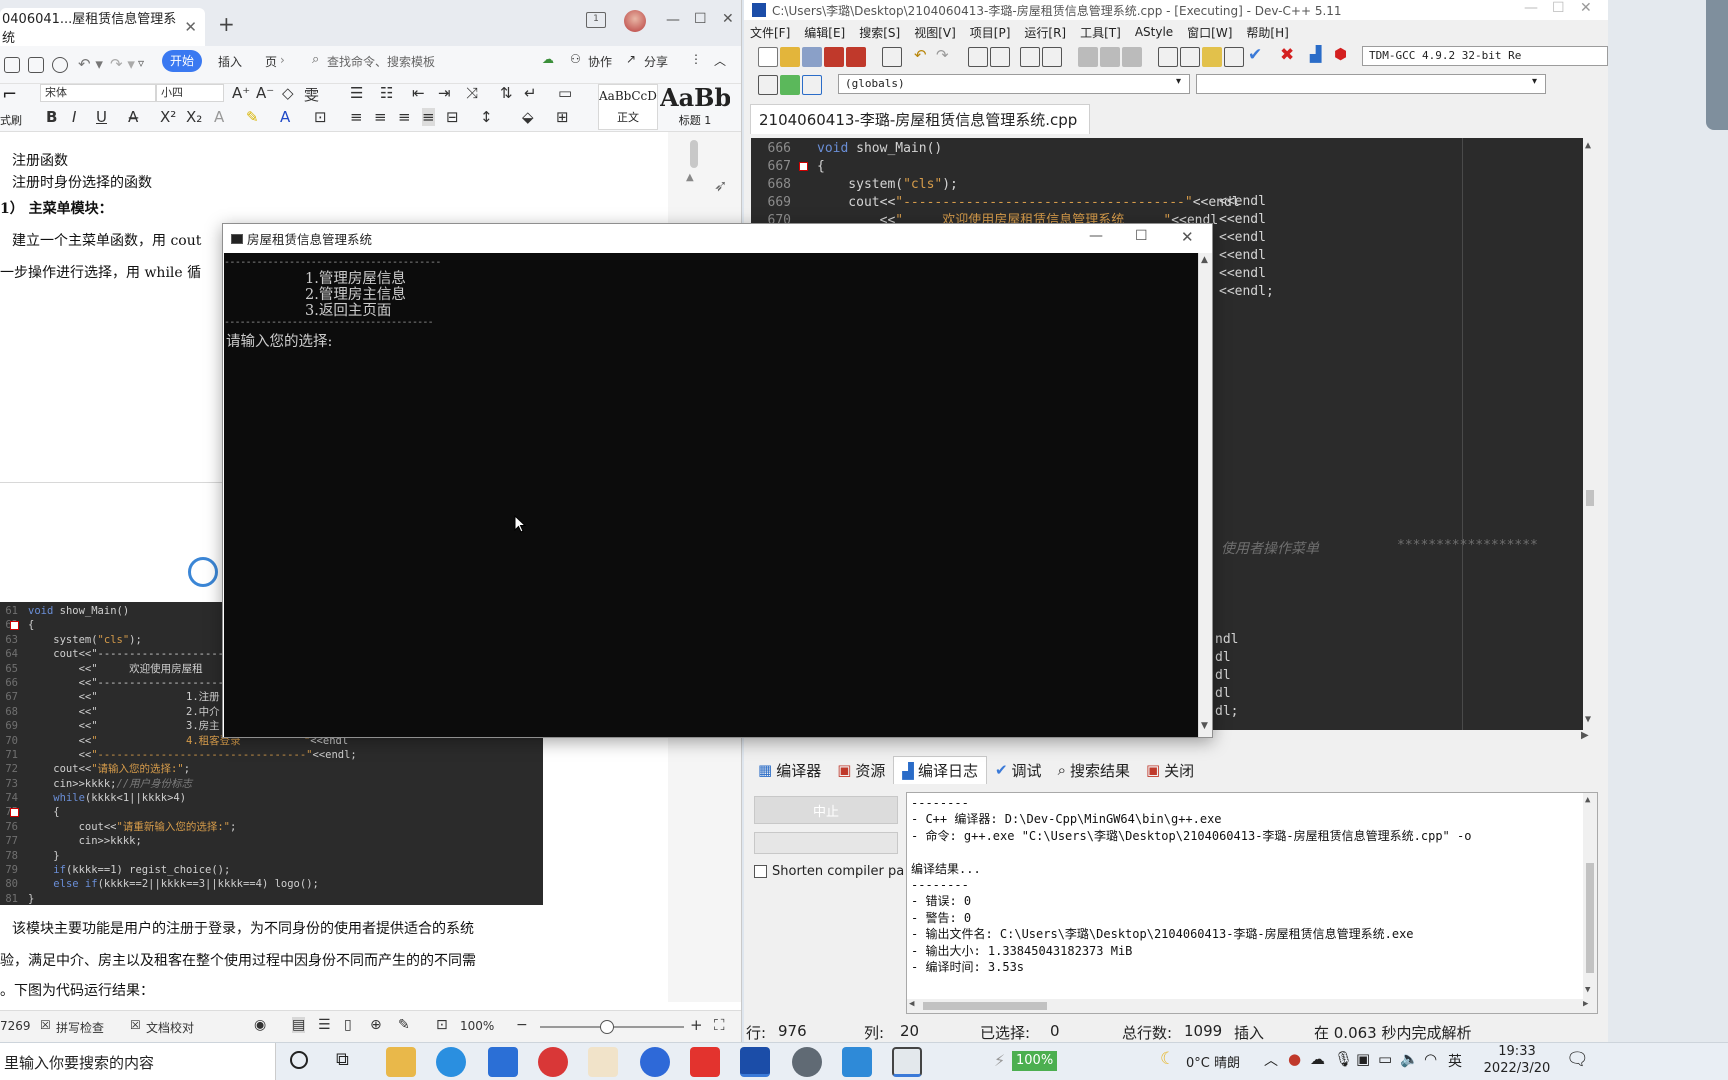  Describe the element at coordinates (230, 61) in the screenshot. I see `tab-insert: 插入` at that location.